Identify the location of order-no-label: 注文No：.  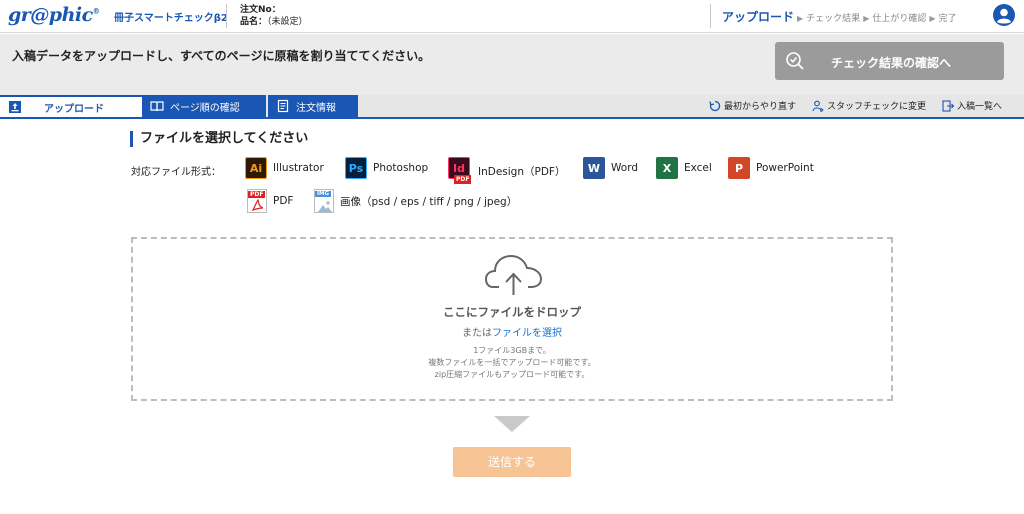
(260, 10).